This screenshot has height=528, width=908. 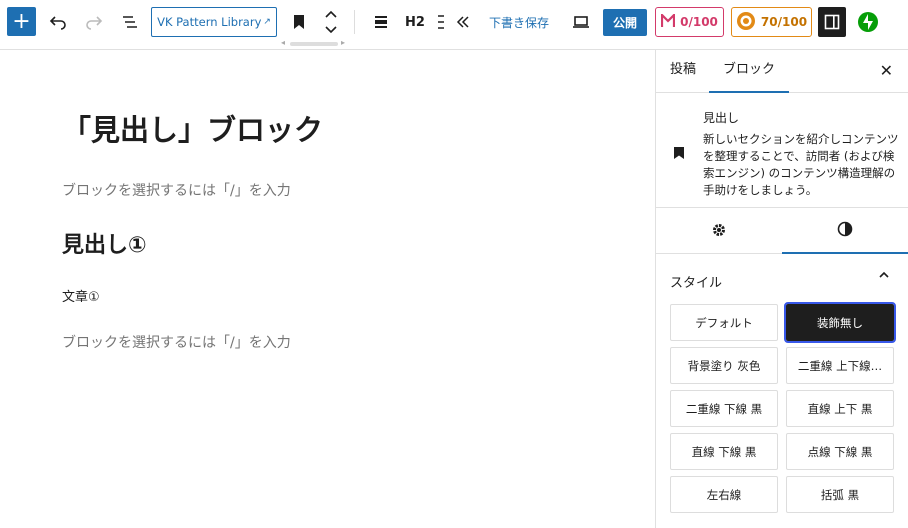 What do you see at coordinates (104, 243) in the screenshot?
I see `heading-block: 見出し①` at bounding box center [104, 243].